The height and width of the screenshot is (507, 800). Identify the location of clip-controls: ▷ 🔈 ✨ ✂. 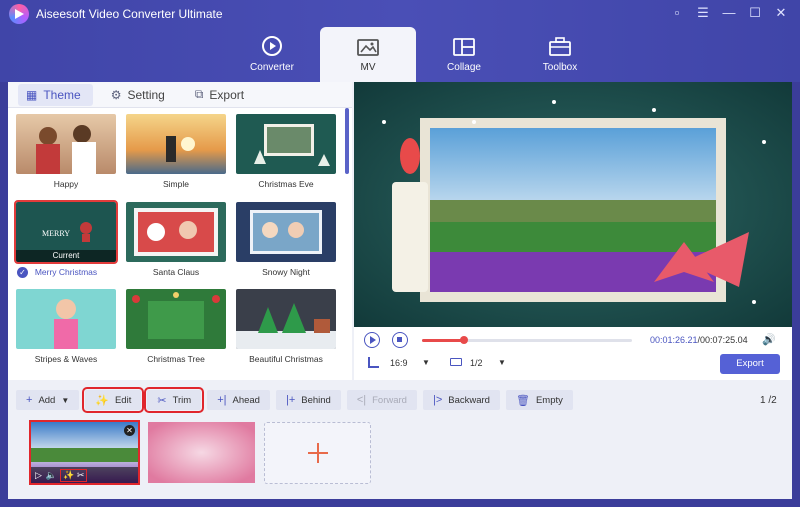
(84, 475).